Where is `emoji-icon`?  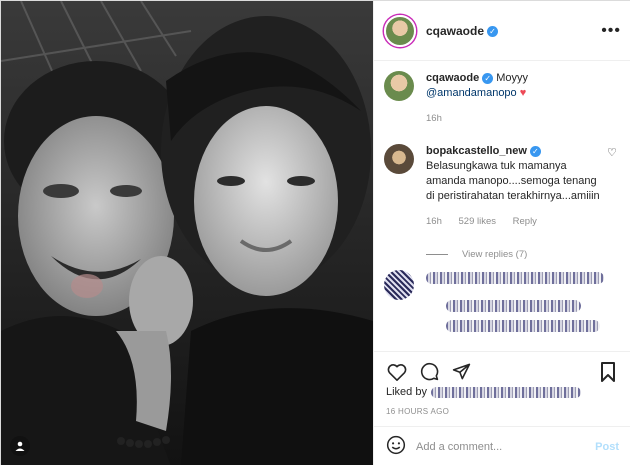 emoji-icon is located at coordinates (396, 446).